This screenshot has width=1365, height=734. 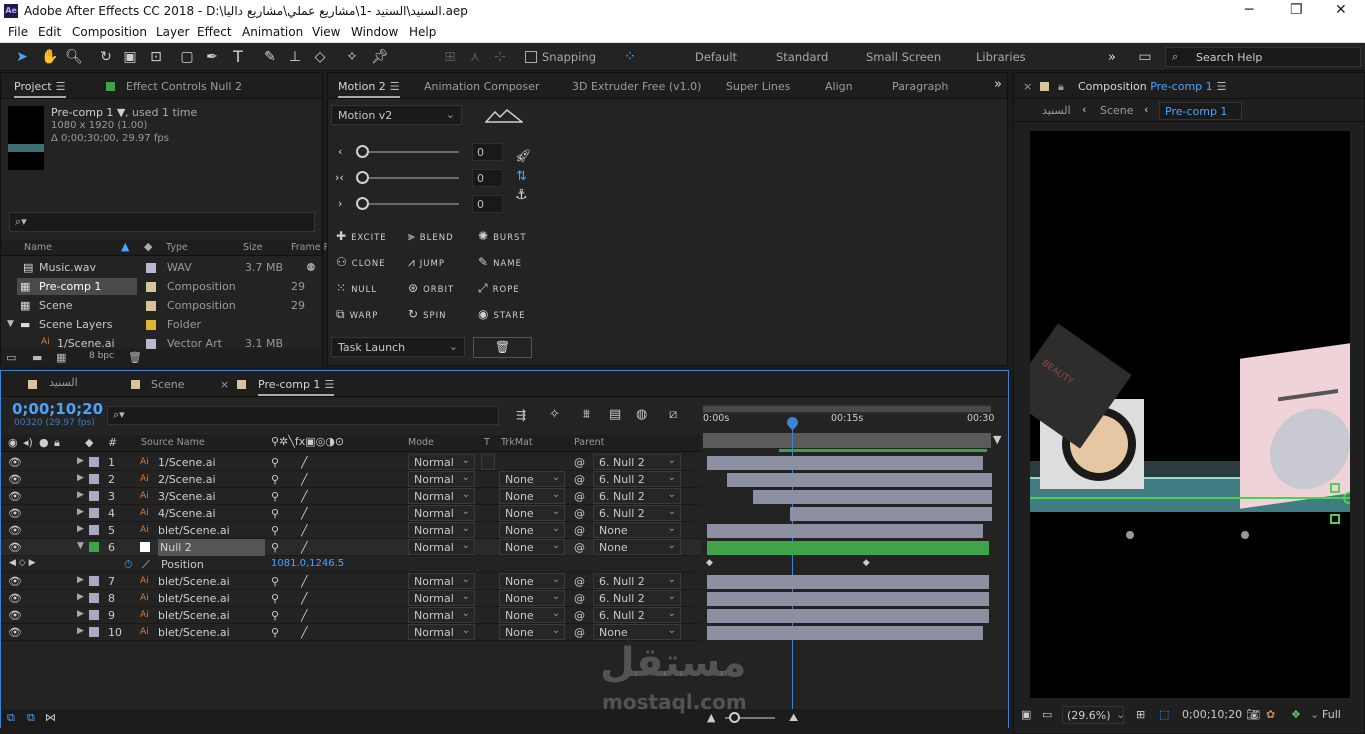 What do you see at coordinates (295, 57) in the screenshot?
I see `clone-stamp-tool-icon: ⊥` at bounding box center [295, 57].